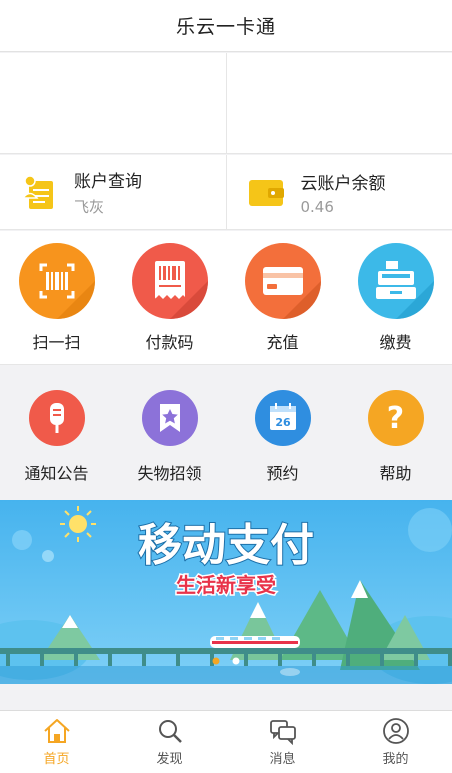  Describe the element at coordinates (266, 192) in the screenshot. I see `wallet-icon` at that location.